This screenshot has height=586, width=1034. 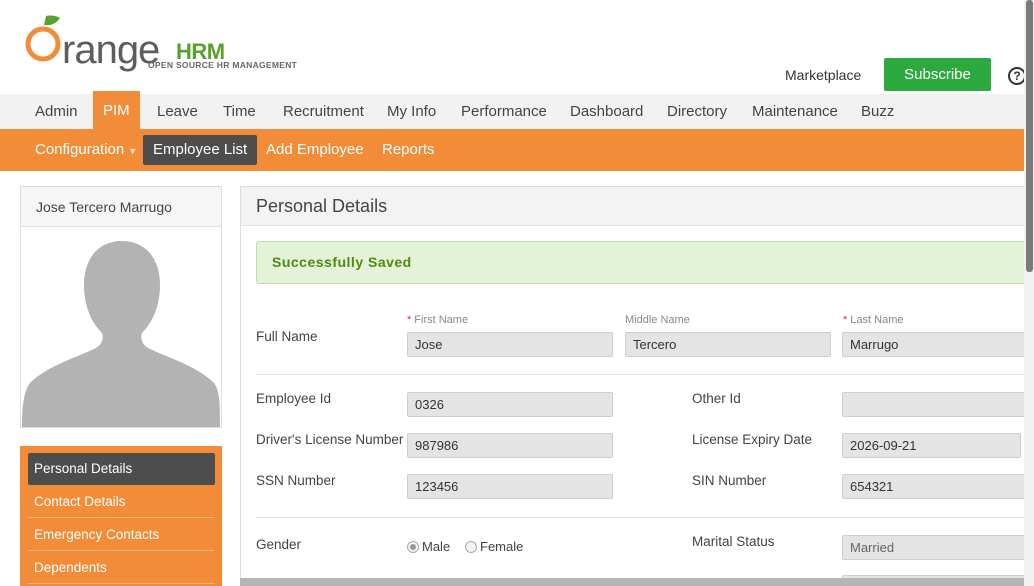 What do you see at coordinates (471, 547) in the screenshot?
I see `gender-female-radio` at bounding box center [471, 547].